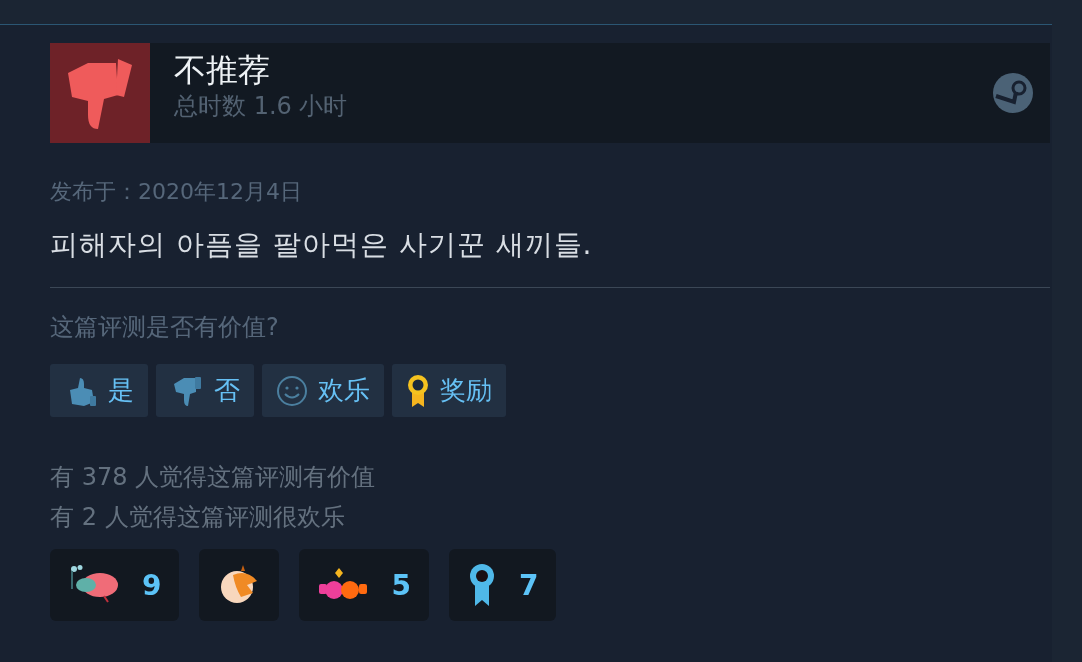 This screenshot has height=662, width=1082. I want to click on funny-button: 欢乐, so click(323, 390).